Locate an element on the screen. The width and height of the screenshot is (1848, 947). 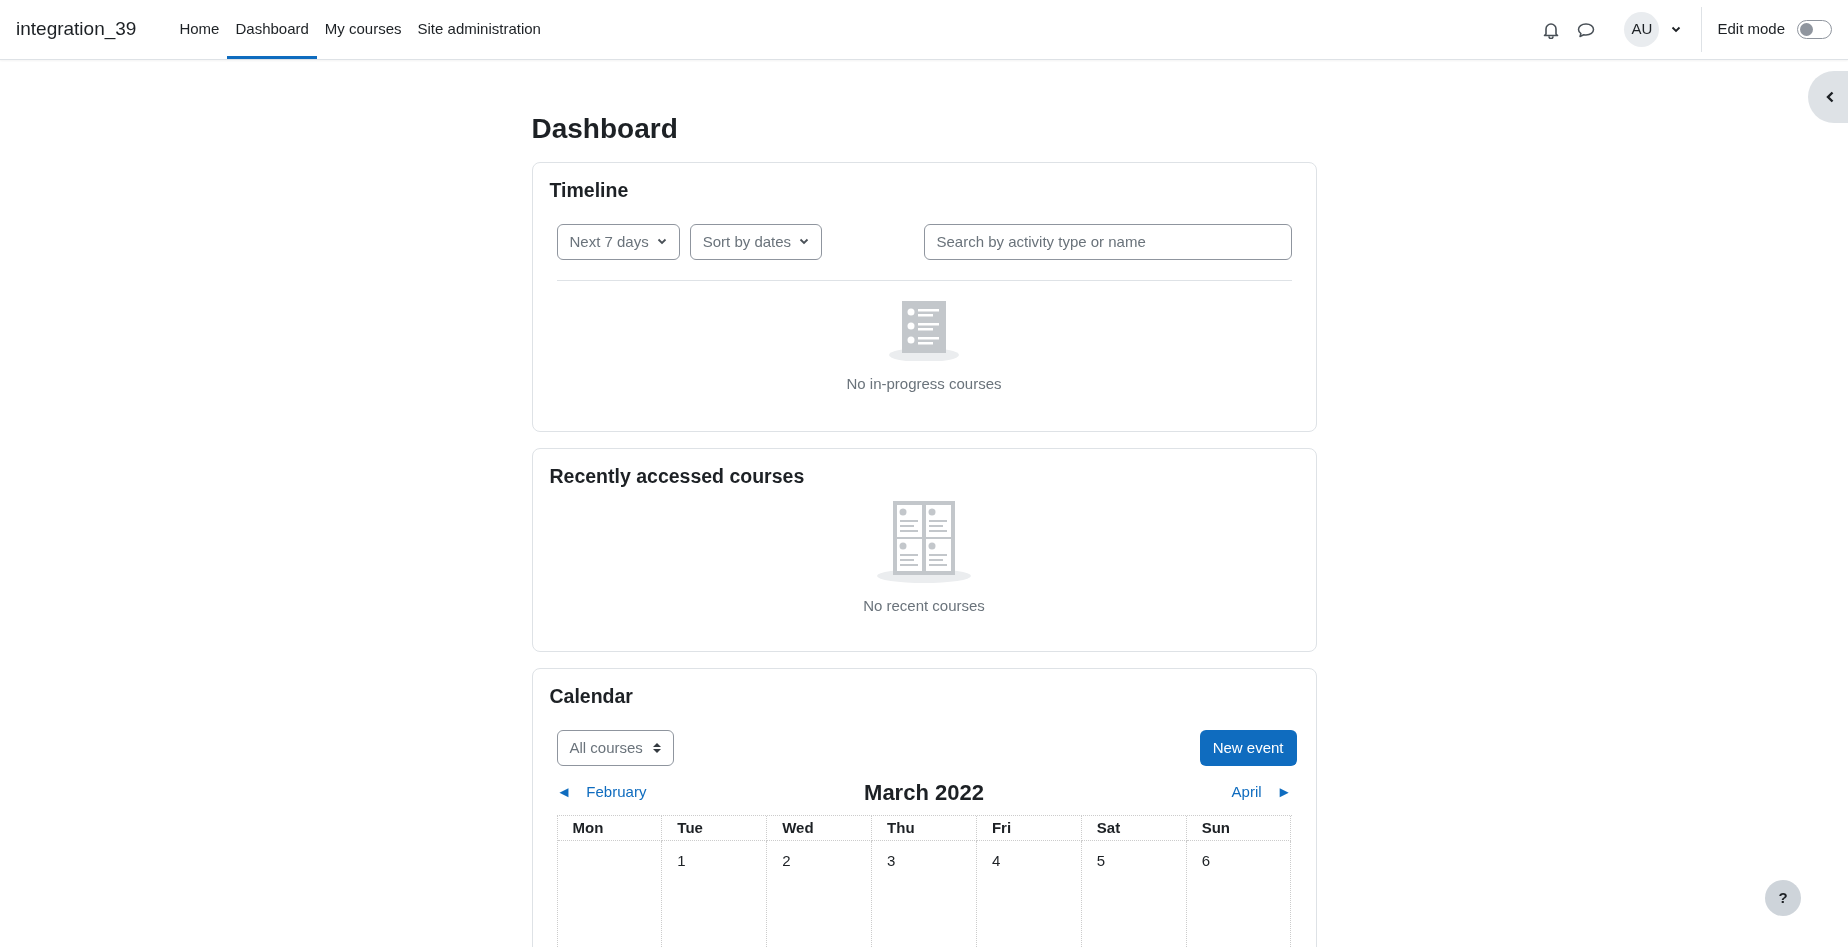
day-number: 4 is located at coordinates (996, 860).